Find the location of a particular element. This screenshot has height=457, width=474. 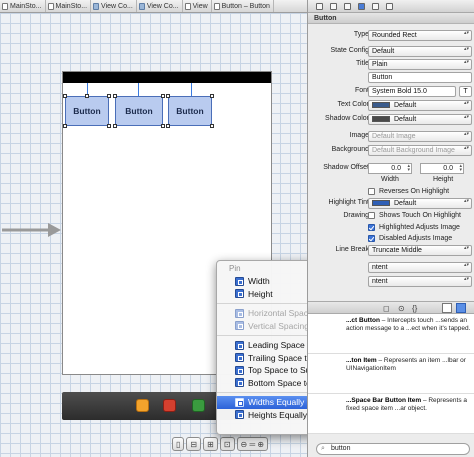

checkbox-box-checked is located at coordinates (371, 227).